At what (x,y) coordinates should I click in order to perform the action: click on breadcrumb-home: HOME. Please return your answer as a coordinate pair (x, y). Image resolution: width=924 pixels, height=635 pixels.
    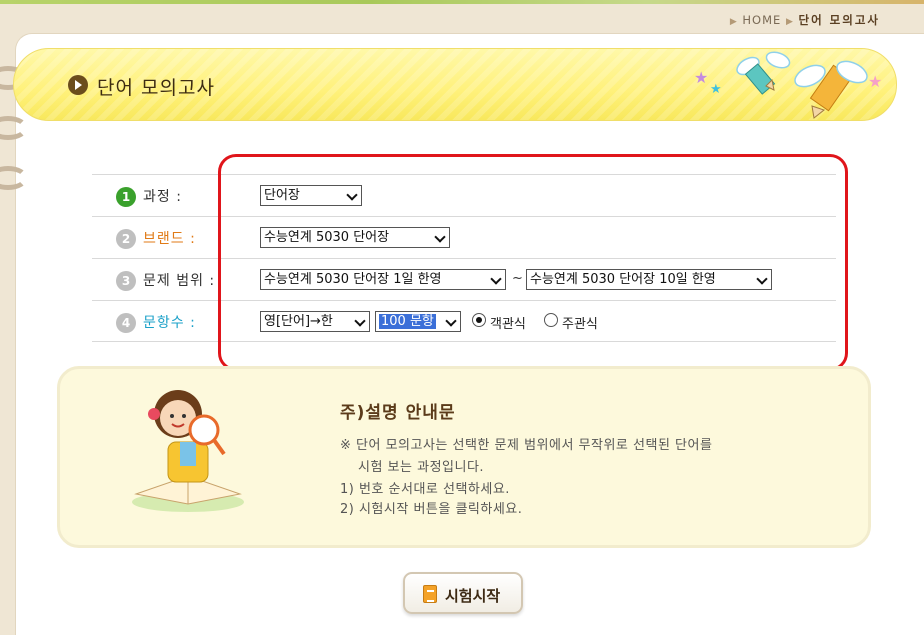
    Looking at the image, I should click on (761, 20).